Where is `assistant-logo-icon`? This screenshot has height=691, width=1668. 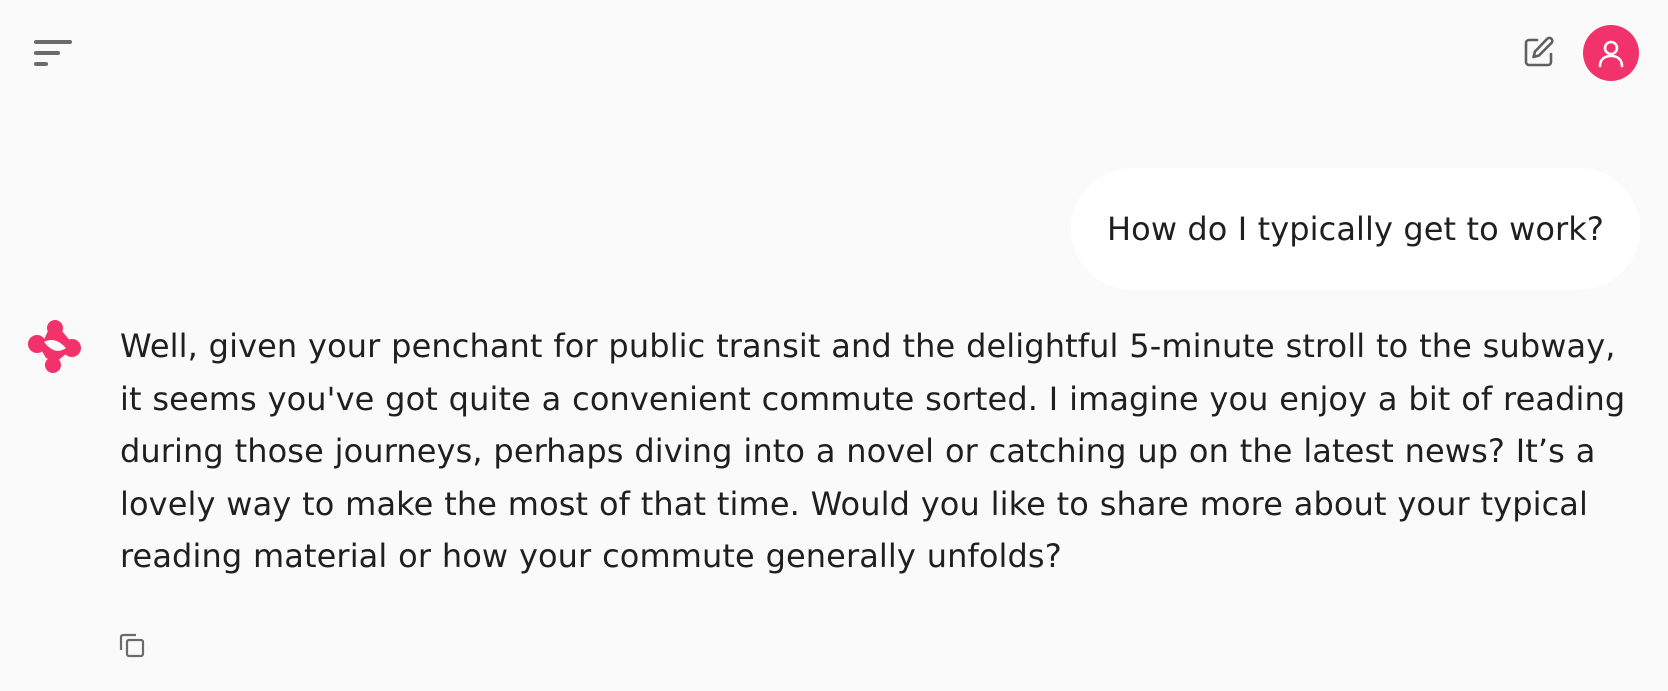
assistant-logo-icon is located at coordinates (54, 346).